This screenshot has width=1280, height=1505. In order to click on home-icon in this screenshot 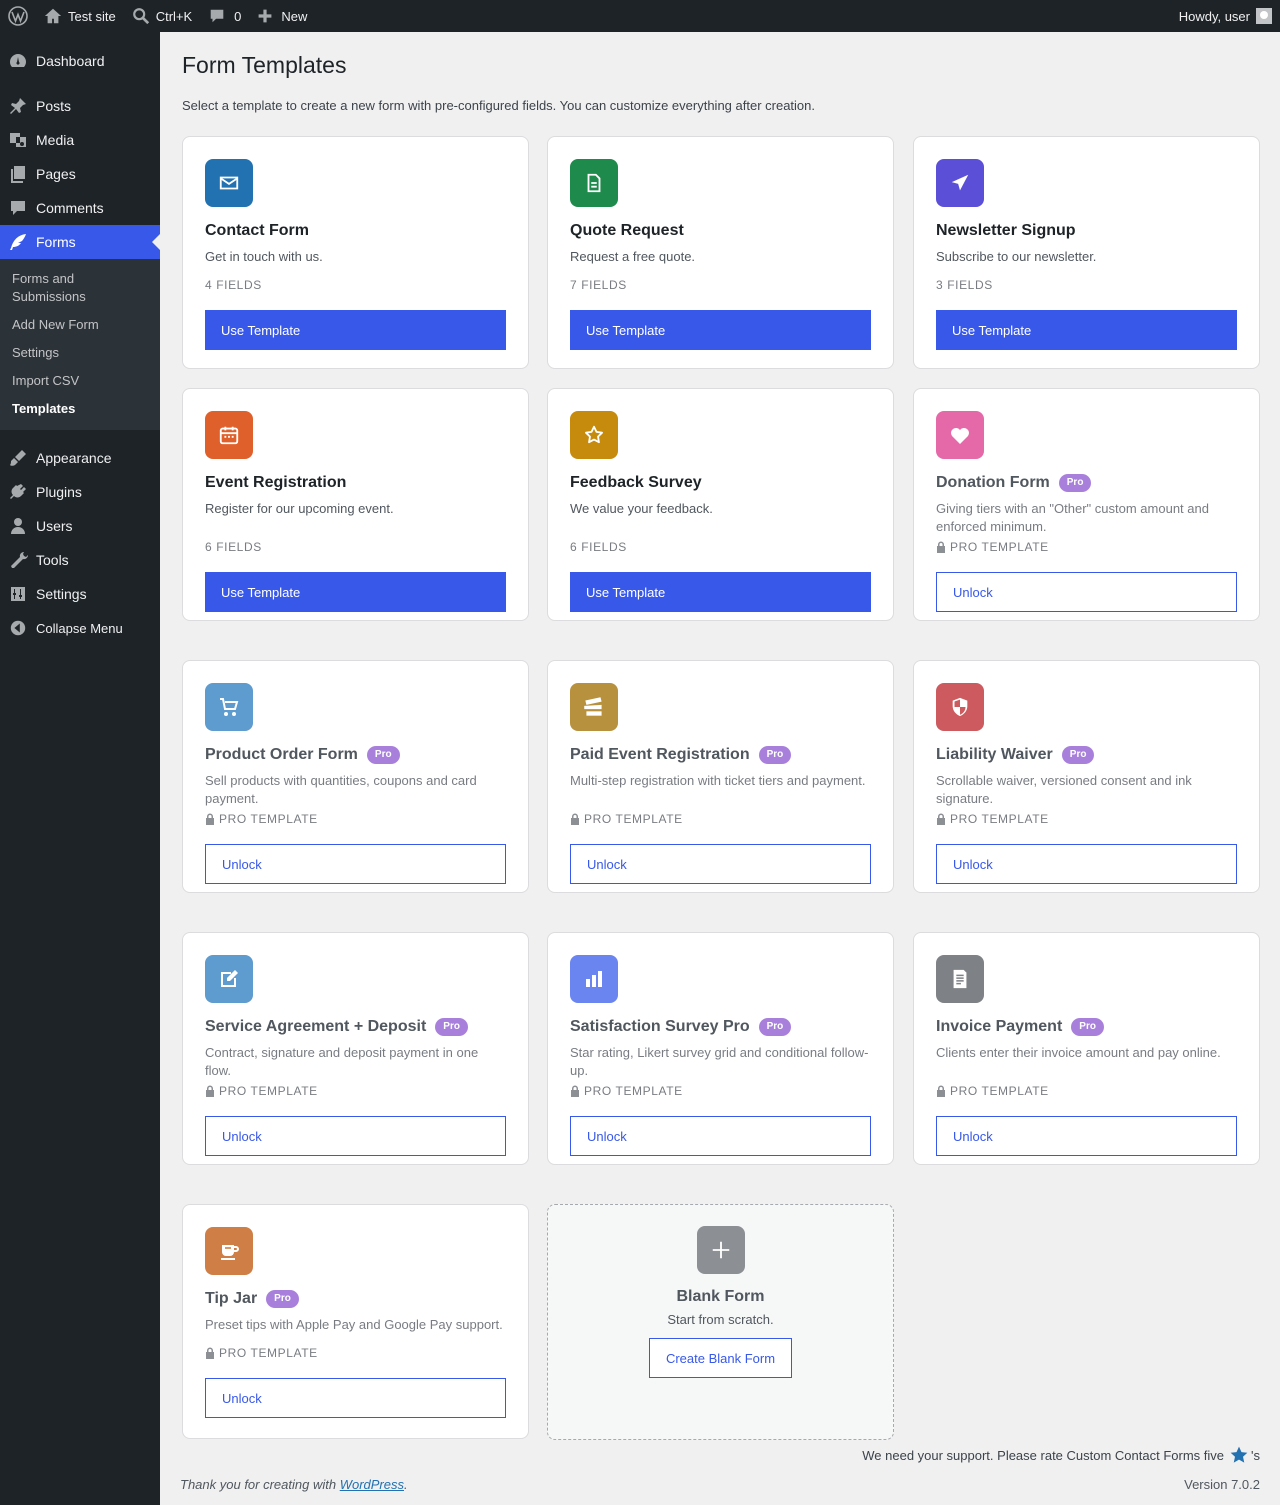, I will do `click(53, 16)`.